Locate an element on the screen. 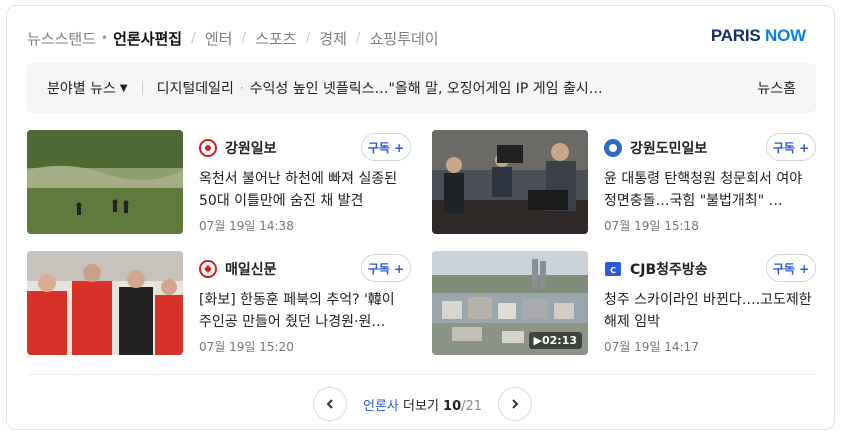 The image size is (841, 436). article-date: 07월 19일 14:38 is located at coordinates (246, 226).